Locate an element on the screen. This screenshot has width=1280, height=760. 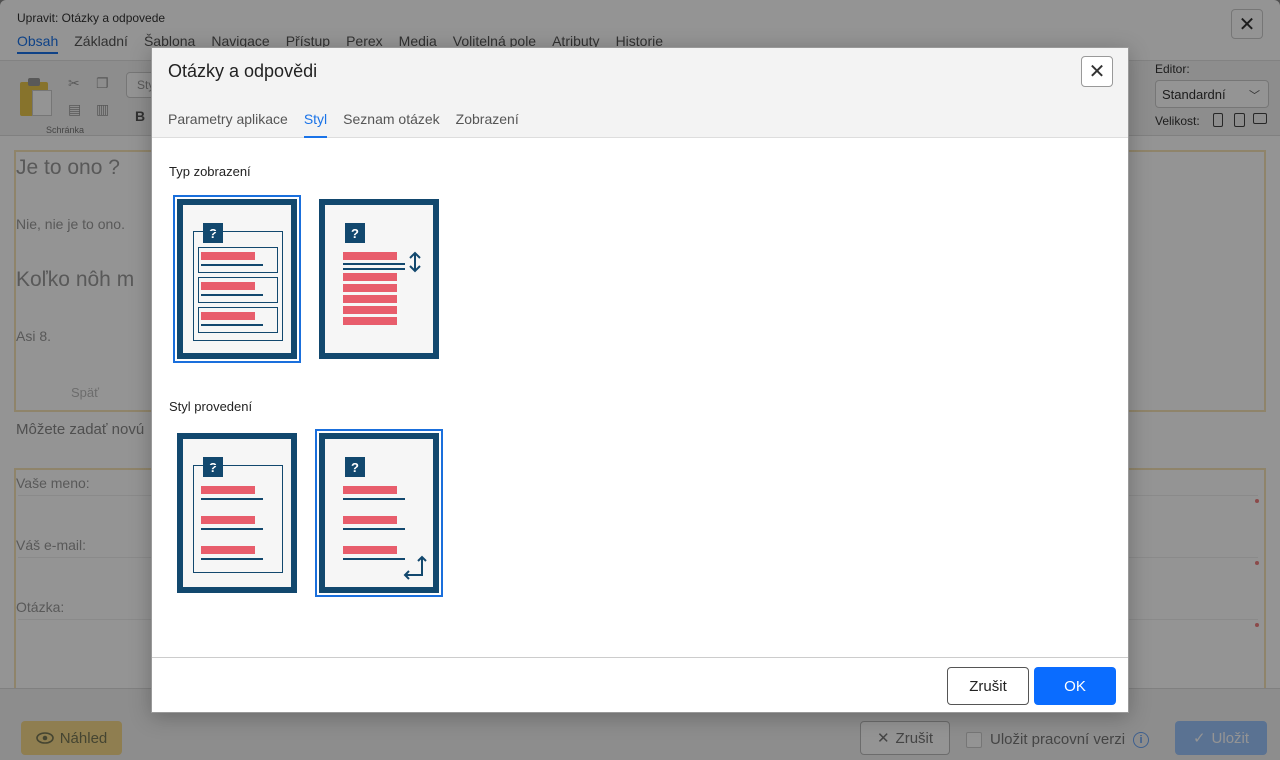
return-arrow-icon is located at coordinates (415, 567).